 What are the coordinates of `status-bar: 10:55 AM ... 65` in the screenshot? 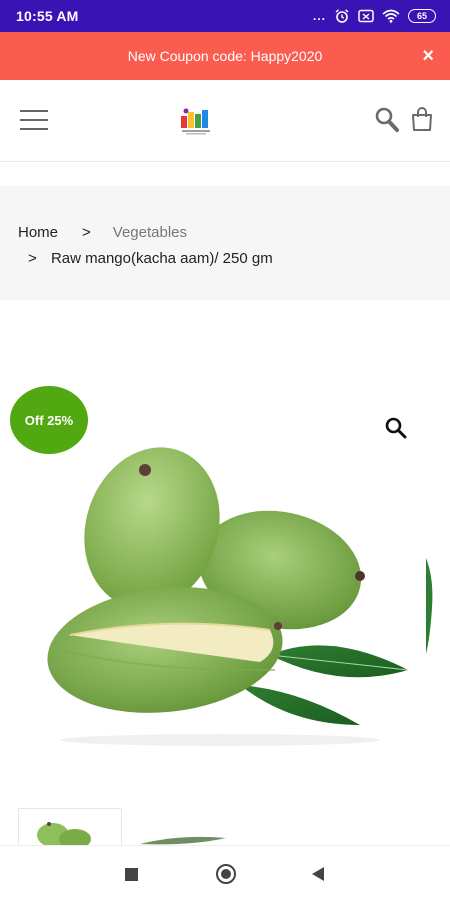 It's located at (225, 16).